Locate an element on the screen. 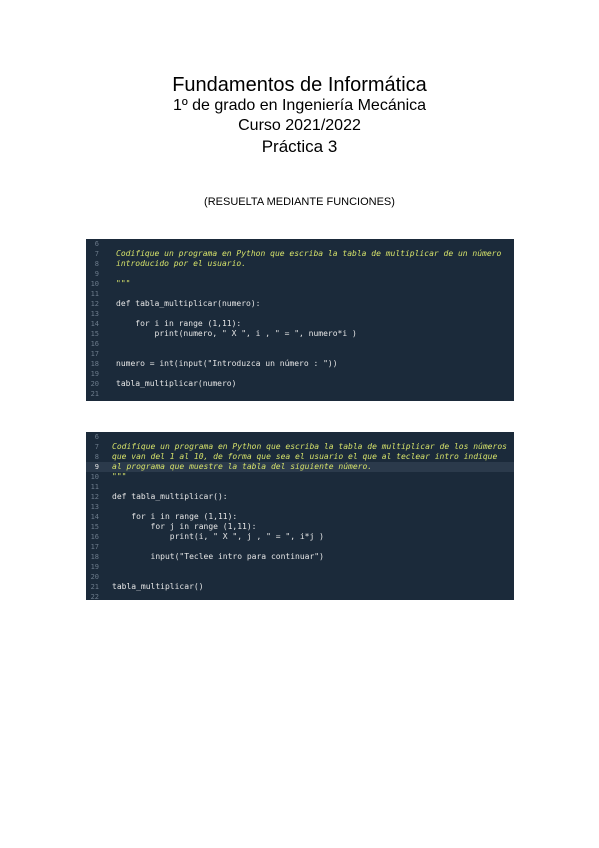 This screenshot has height=848, width=599. line-number: 22 is located at coordinates (94, 596).